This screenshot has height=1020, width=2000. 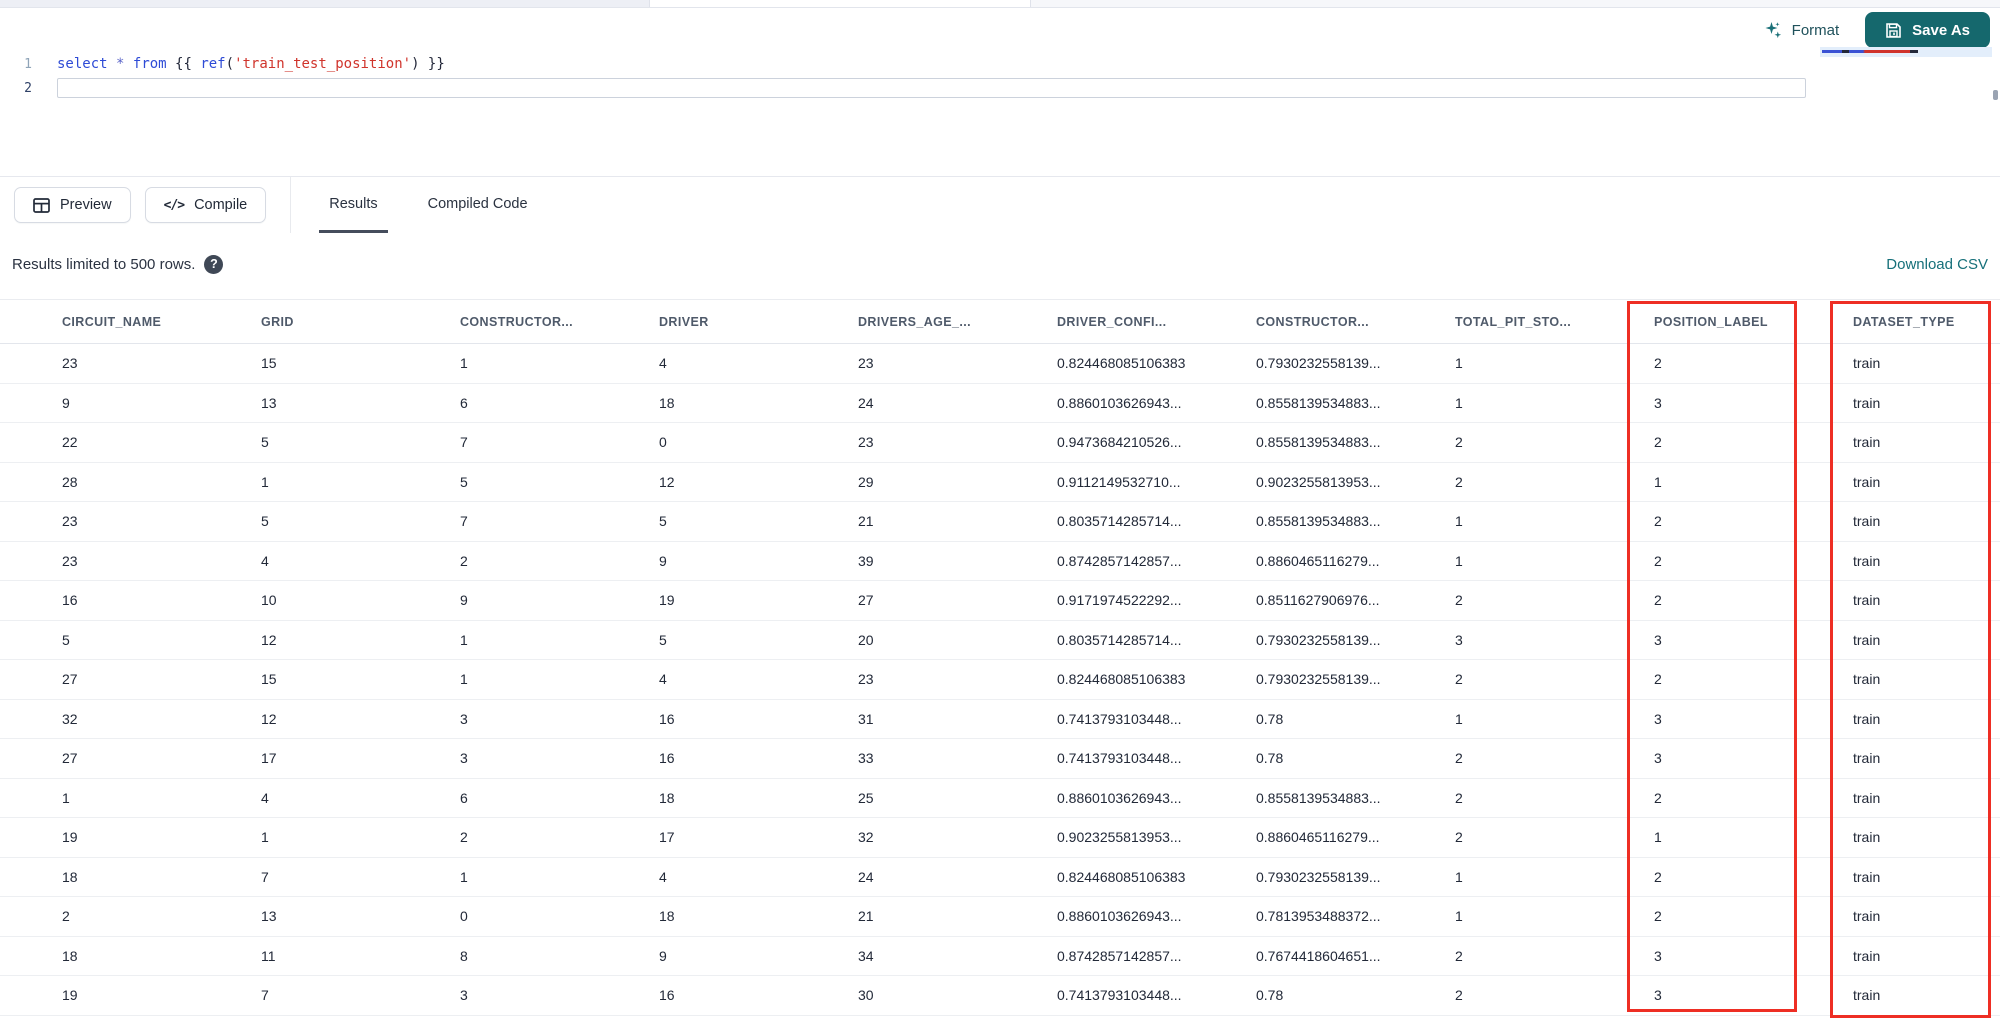 What do you see at coordinates (1773, 30) in the screenshot?
I see `sparkles-icon` at bounding box center [1773, 30].